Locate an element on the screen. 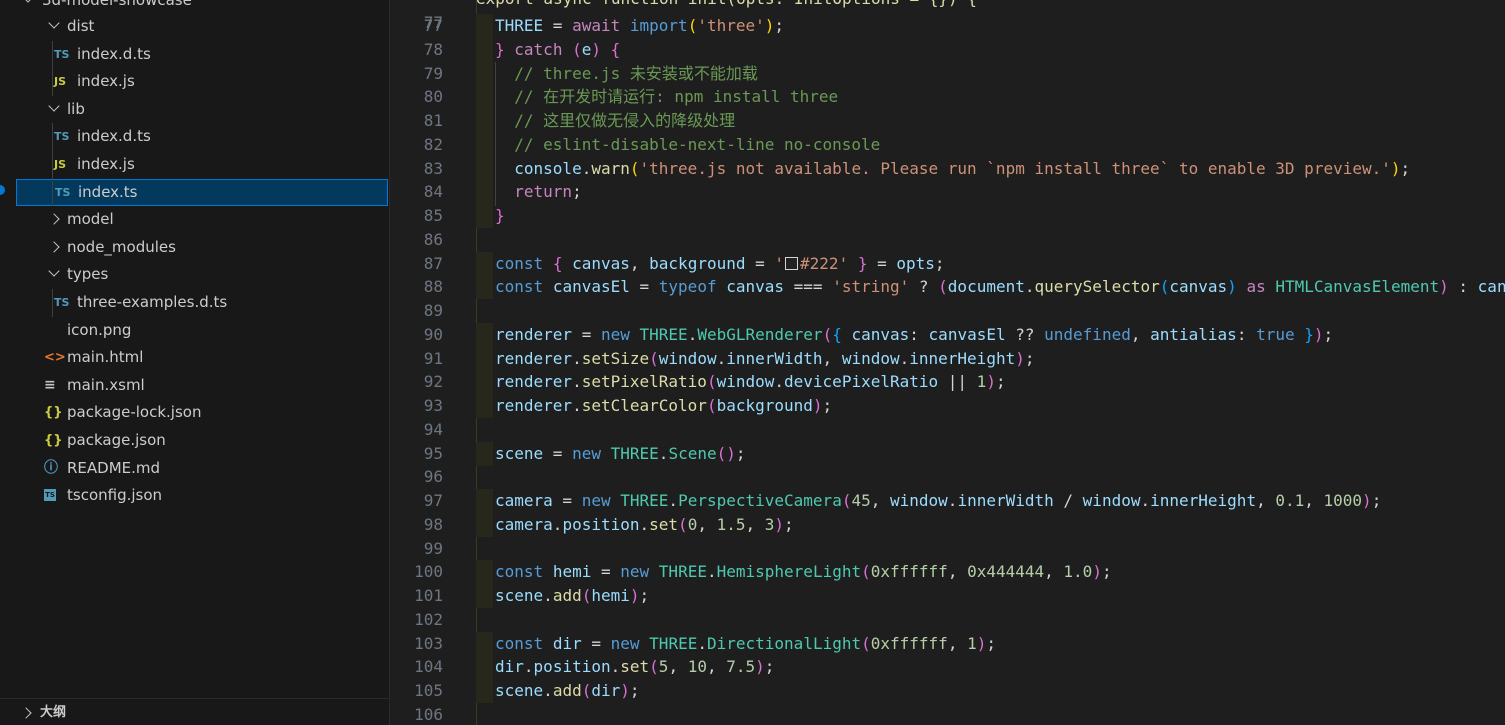 The image size is (1505, 725). code-line: 86 is located at coordinates (947, 240).